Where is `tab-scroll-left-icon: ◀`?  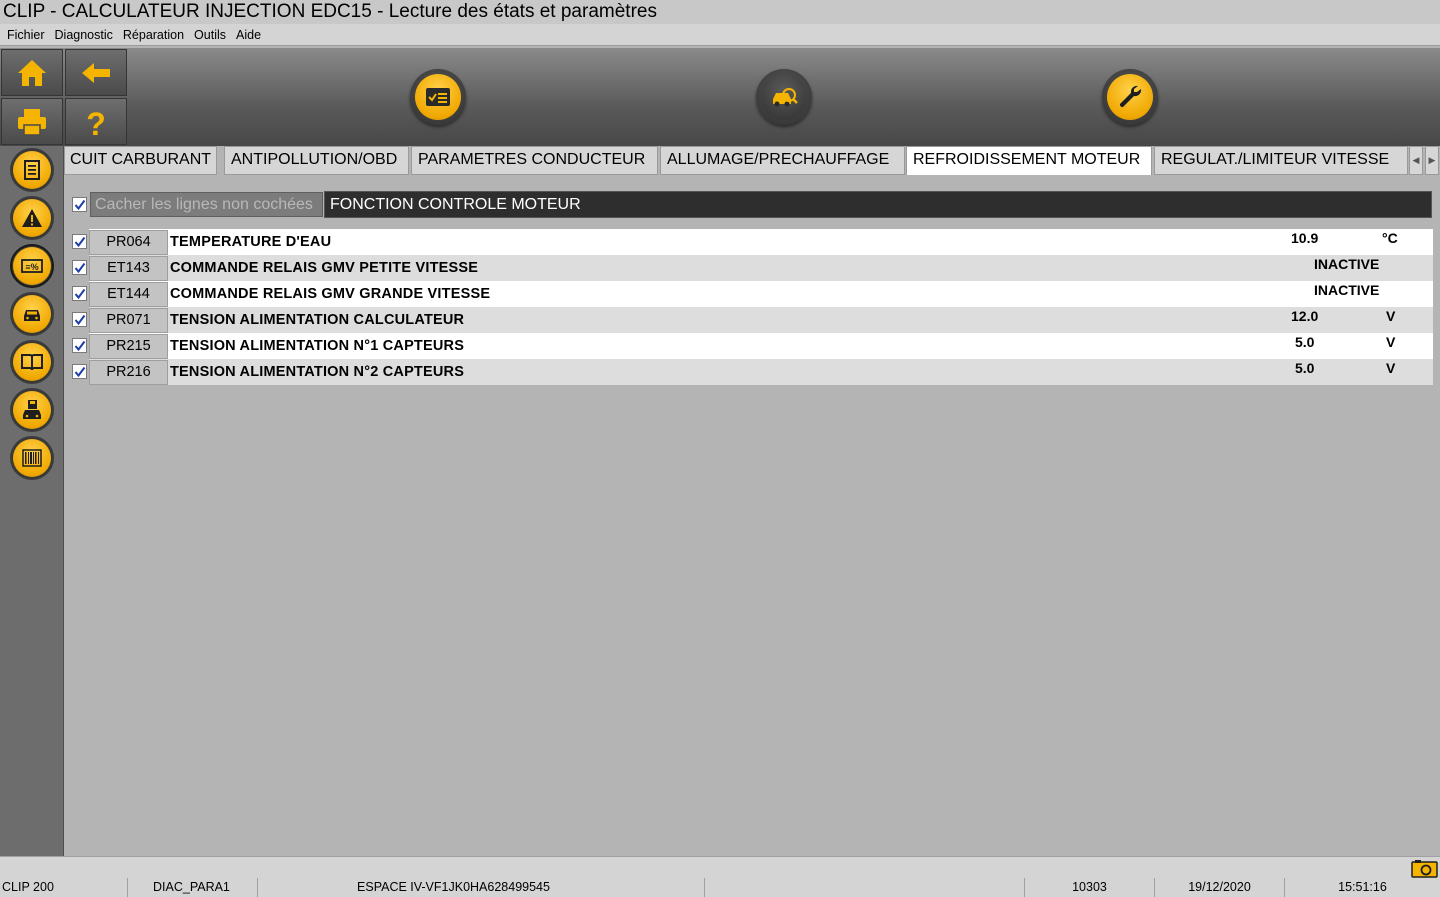 tab-scroll-left-icon: ◀ is located at coordinates (1416, 160).